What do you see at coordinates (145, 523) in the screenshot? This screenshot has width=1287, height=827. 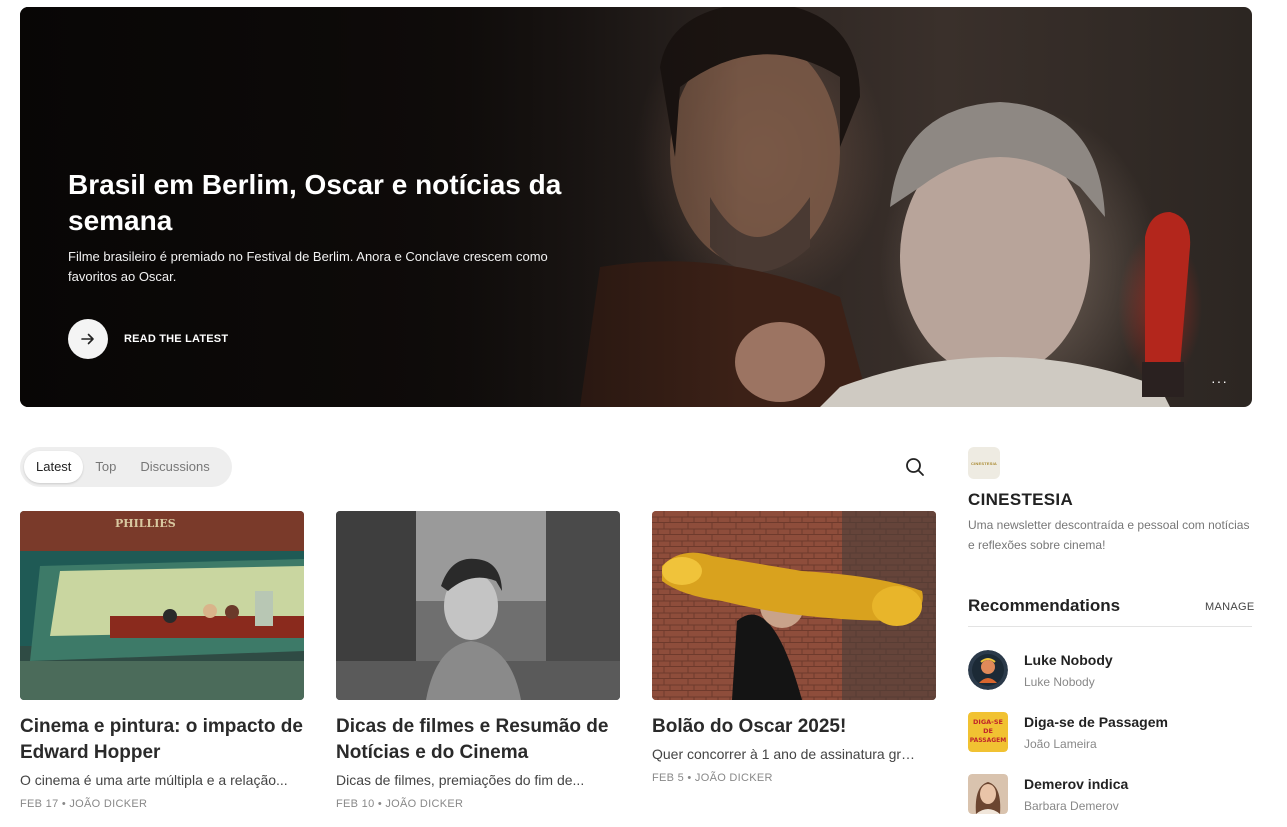 I see `phillies-sign: PHILLIES` at bounding box center [145, 523].